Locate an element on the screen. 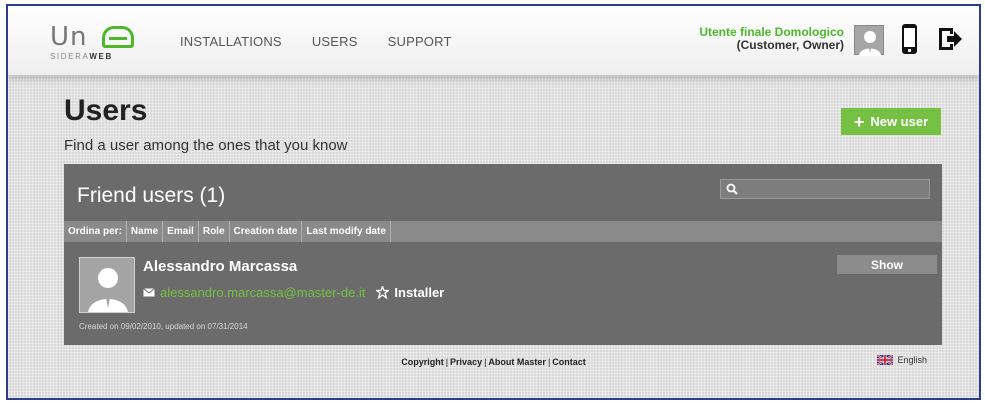  footer-about: About Master is located at coordinates (517, 362).